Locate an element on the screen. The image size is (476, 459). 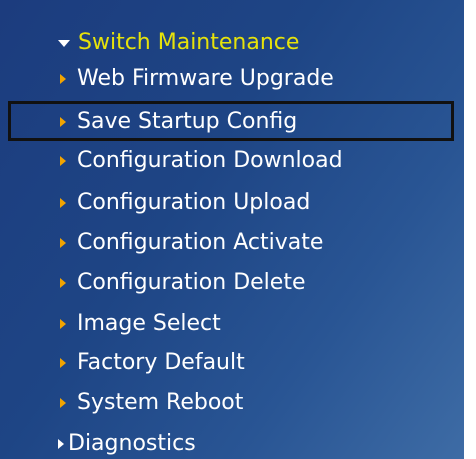
menu-item-label: Web Firmware Upgrade is located at coordinates (205, 78).